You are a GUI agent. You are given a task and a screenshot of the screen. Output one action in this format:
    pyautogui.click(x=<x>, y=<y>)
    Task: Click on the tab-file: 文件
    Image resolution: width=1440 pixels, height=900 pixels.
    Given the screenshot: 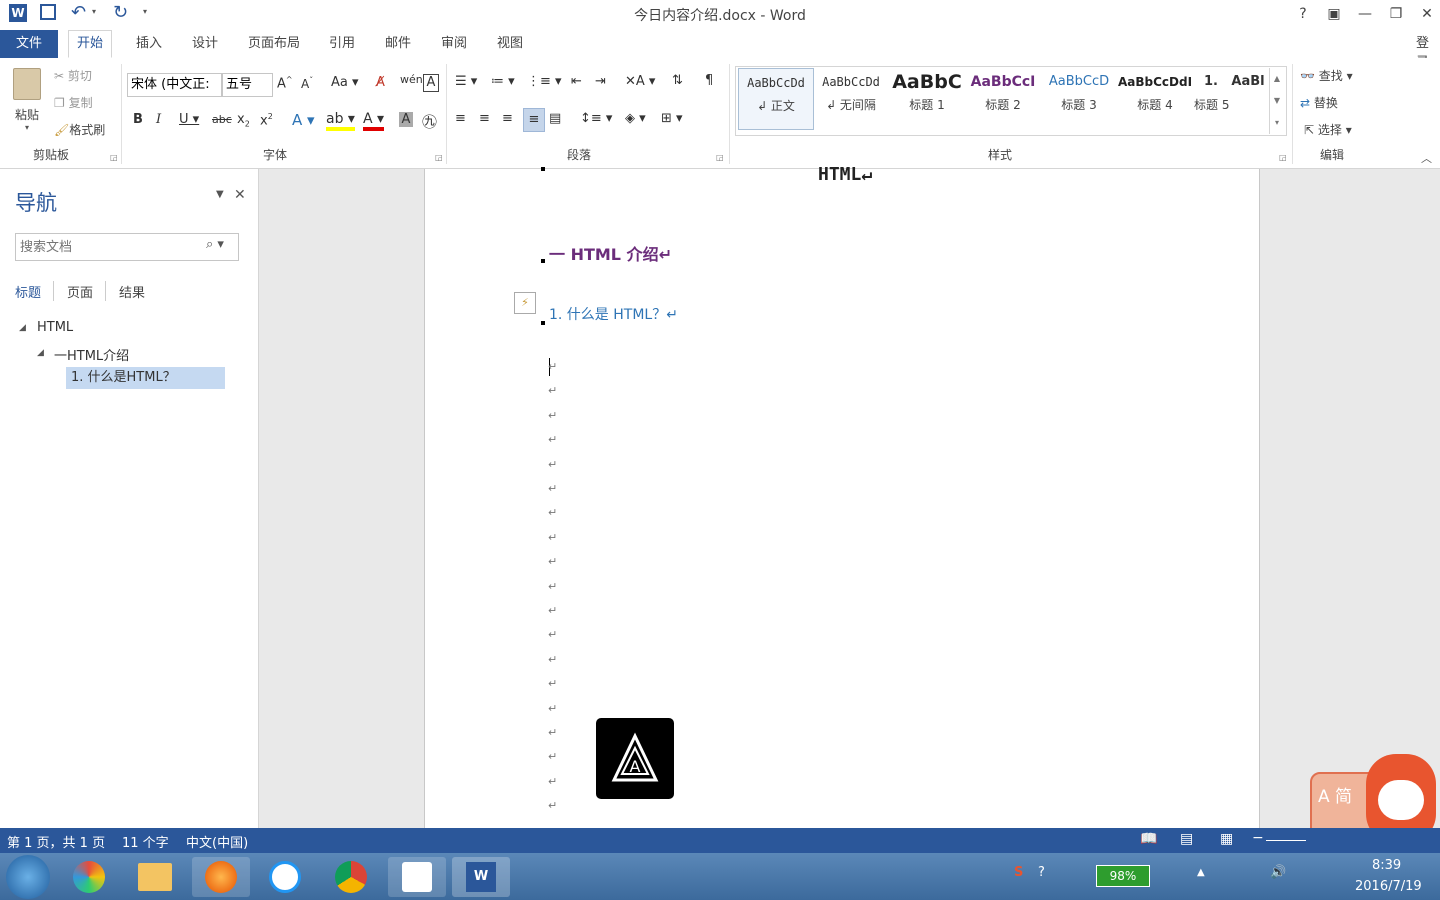 What is the action you would take?
    pyautogui.click(x=29, y=44)
    